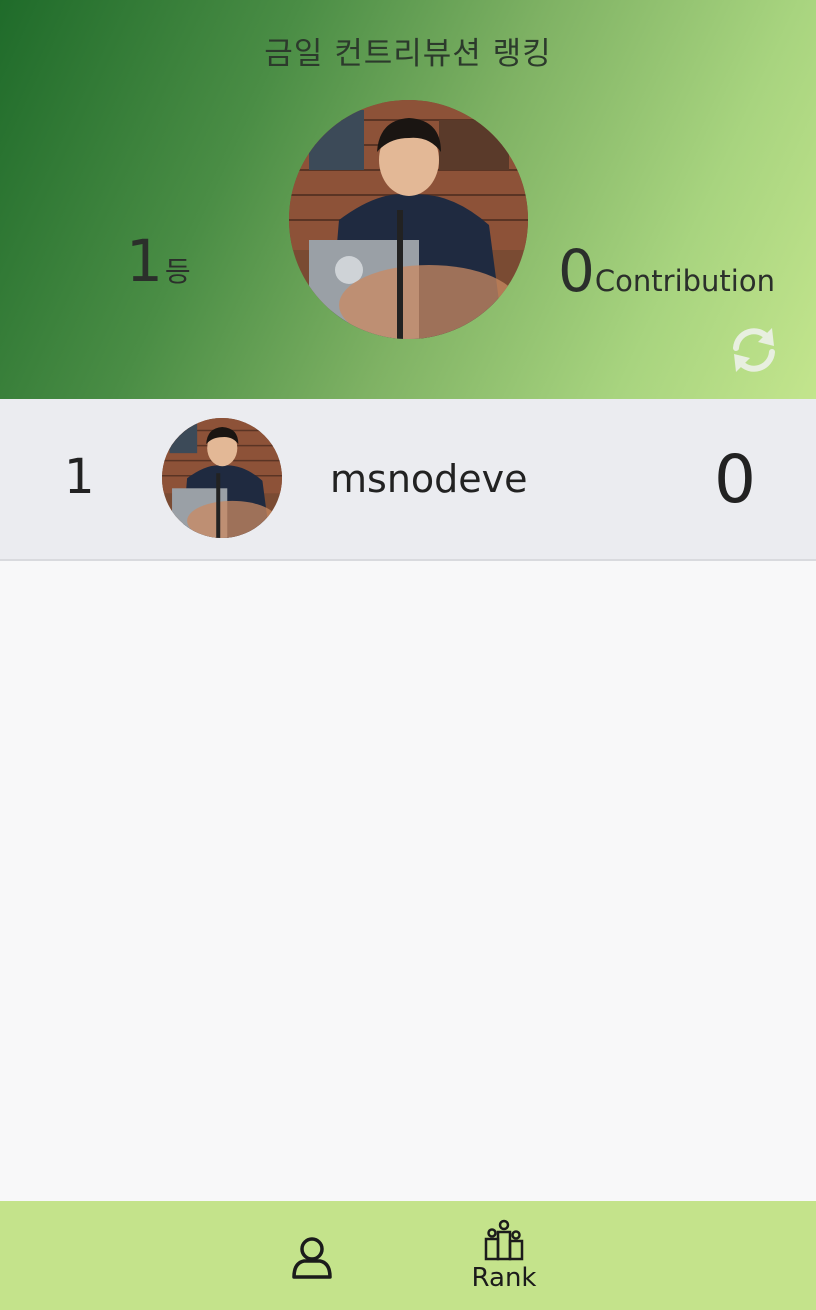 This screenshot has height=1310, width=816. Describe the element at coordinates (504, 1240) in the screenshot. I see `podium-icon` at that location.